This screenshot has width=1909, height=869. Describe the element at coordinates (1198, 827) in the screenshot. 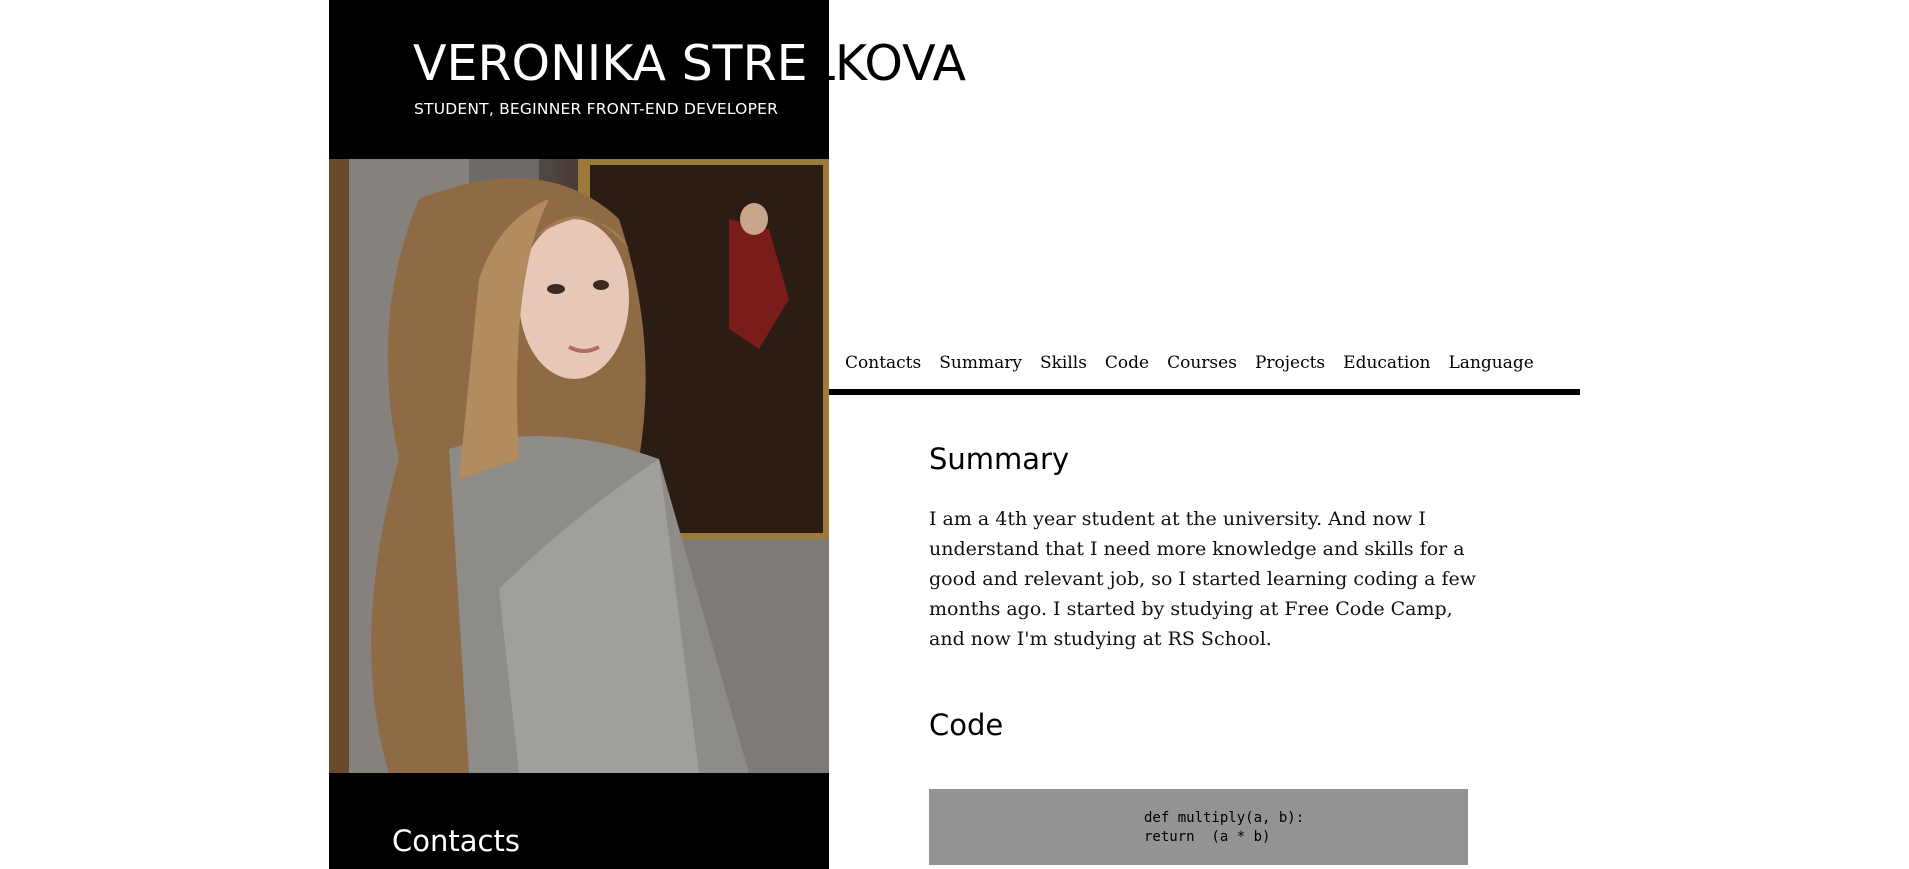

I see `code-block: def multiply(a, b): return (a * b)` at that location.